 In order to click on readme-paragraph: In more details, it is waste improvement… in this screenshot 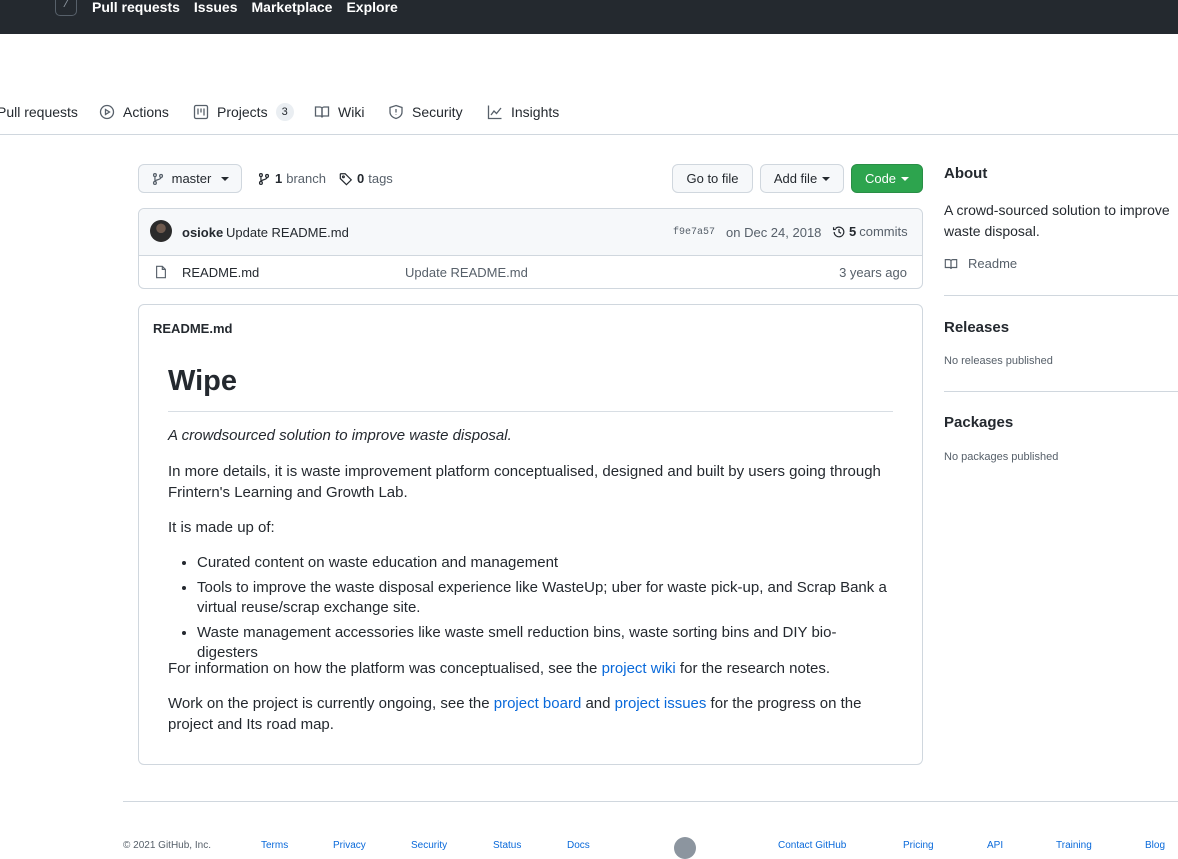, I will do `click(524, 482)`.